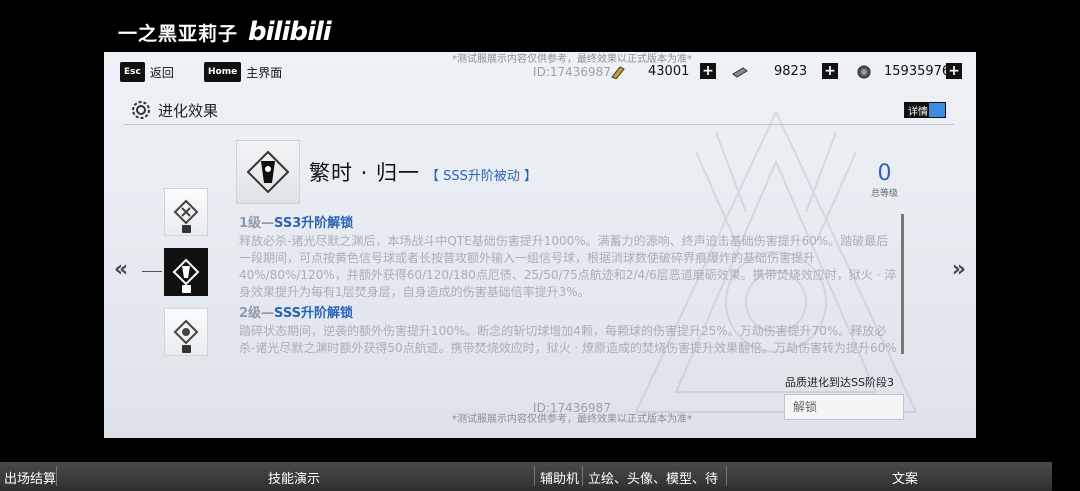 The height and width of the screenshot is (491, 1080). What do you see at coordinates (132, 72) in the screenshot?
I see `esc-keycap: Esc` at bounding box center [132, 72].